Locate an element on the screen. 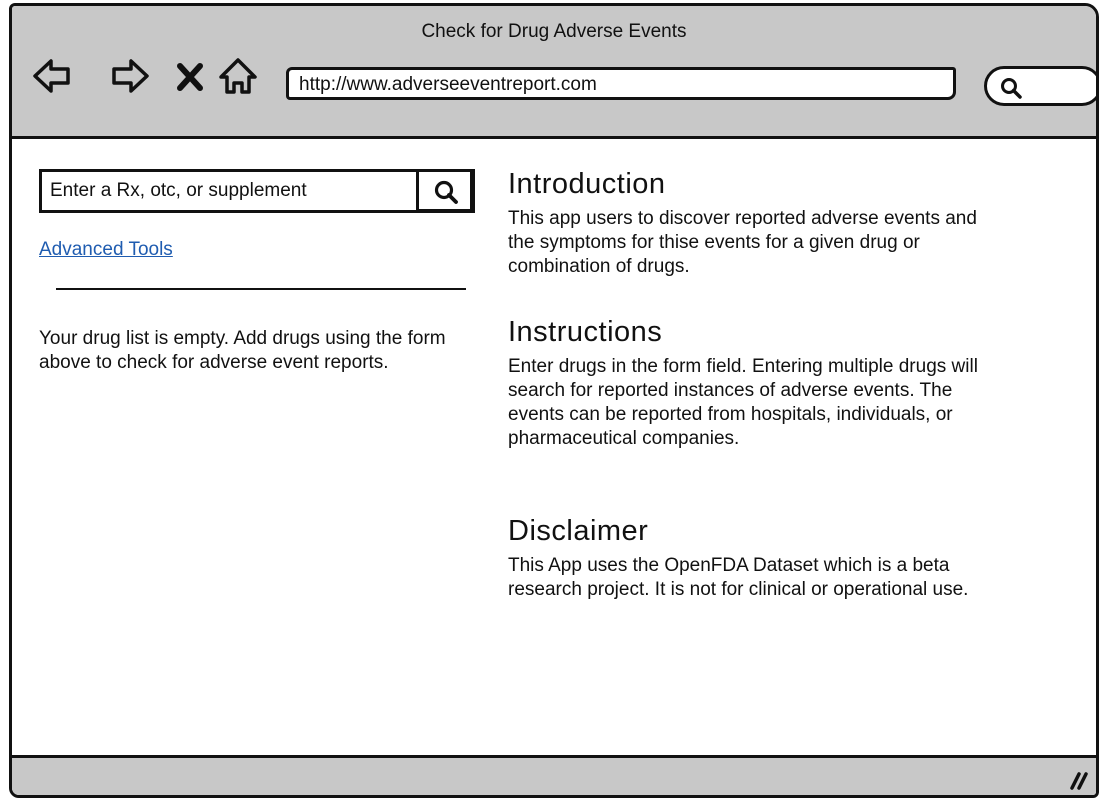 The height and width of the screenshot is (801, 1105). introduction-heading: Introduction is located at coordinates (587, 184).